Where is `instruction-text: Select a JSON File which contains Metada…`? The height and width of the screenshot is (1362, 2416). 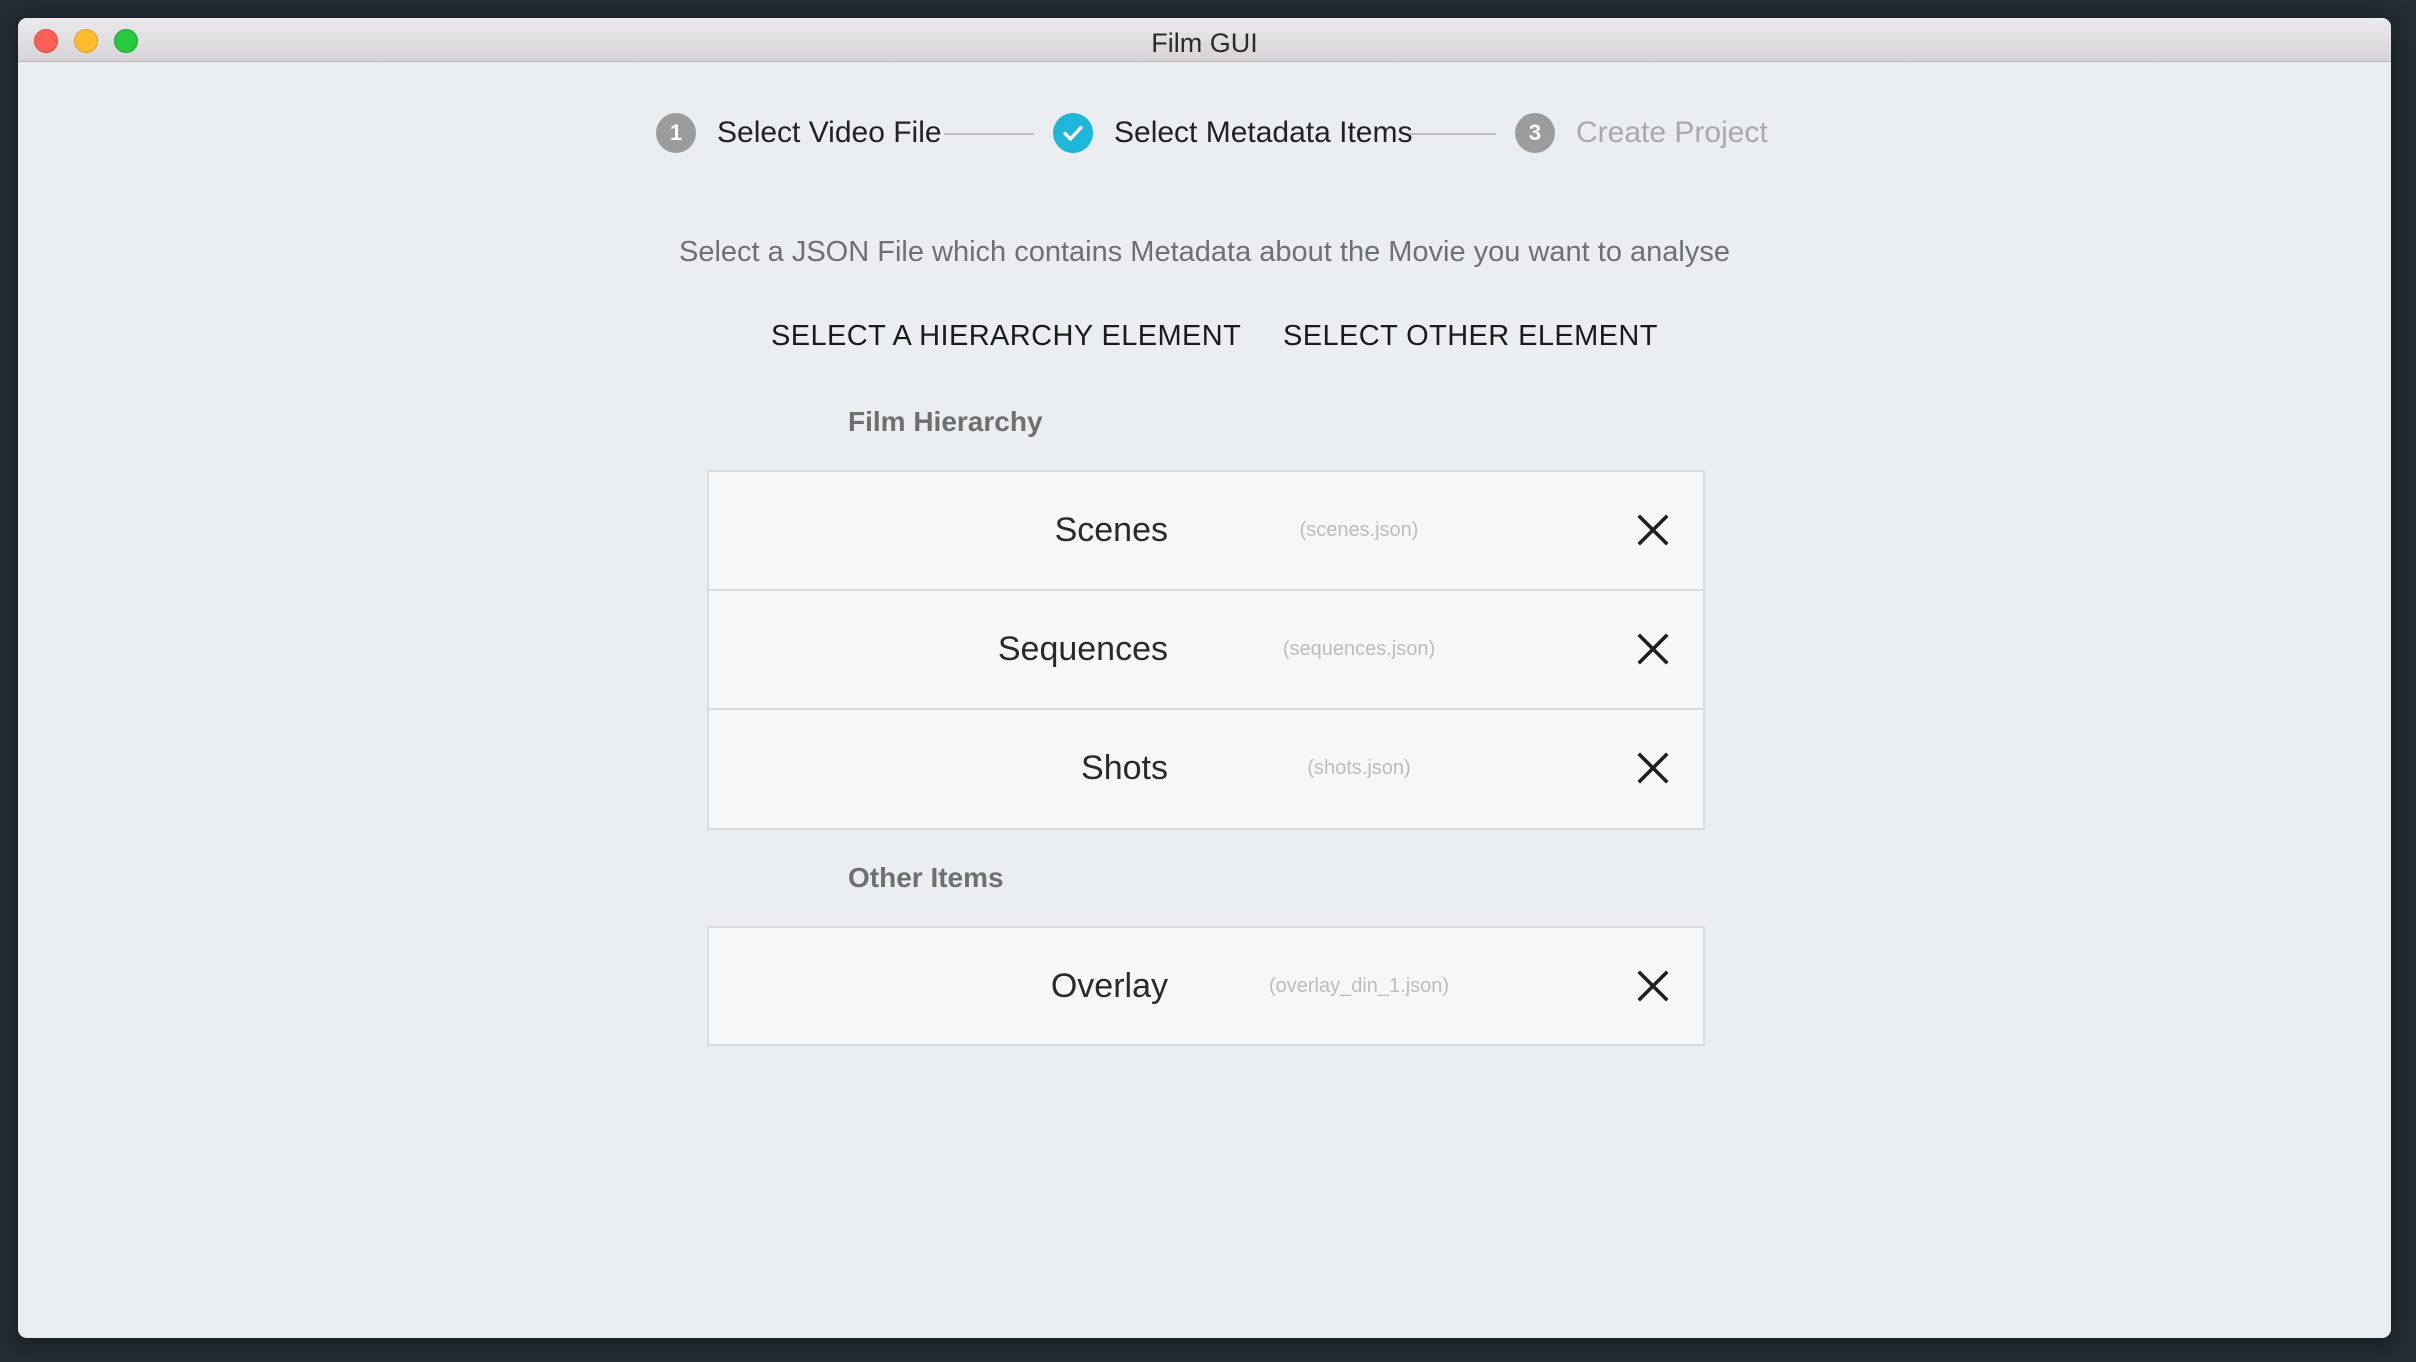
instruction-text: Select a JSON File which contains Metada… is located at coordinates (1204, 252).